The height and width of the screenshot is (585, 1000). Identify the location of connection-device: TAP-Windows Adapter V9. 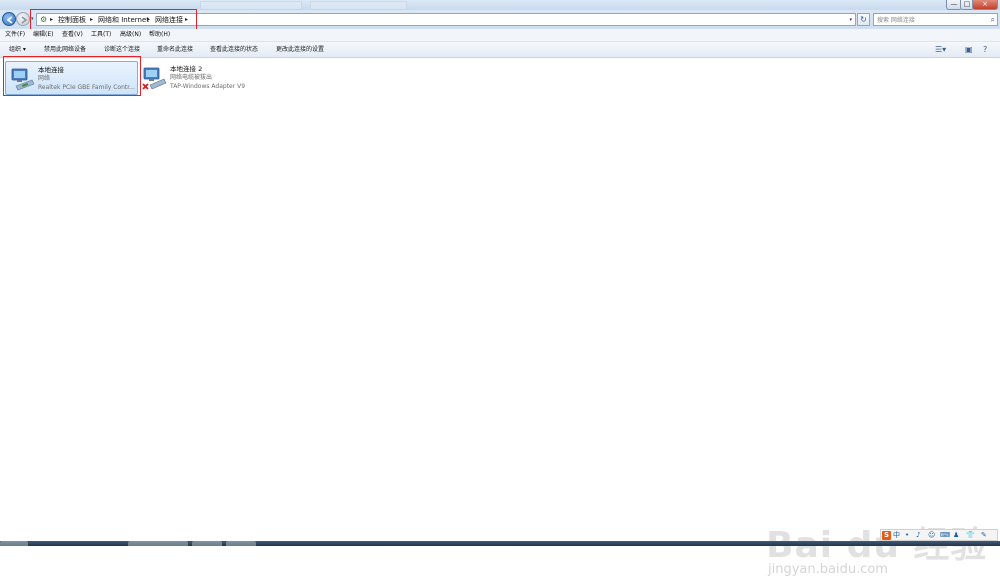
(208, 86).